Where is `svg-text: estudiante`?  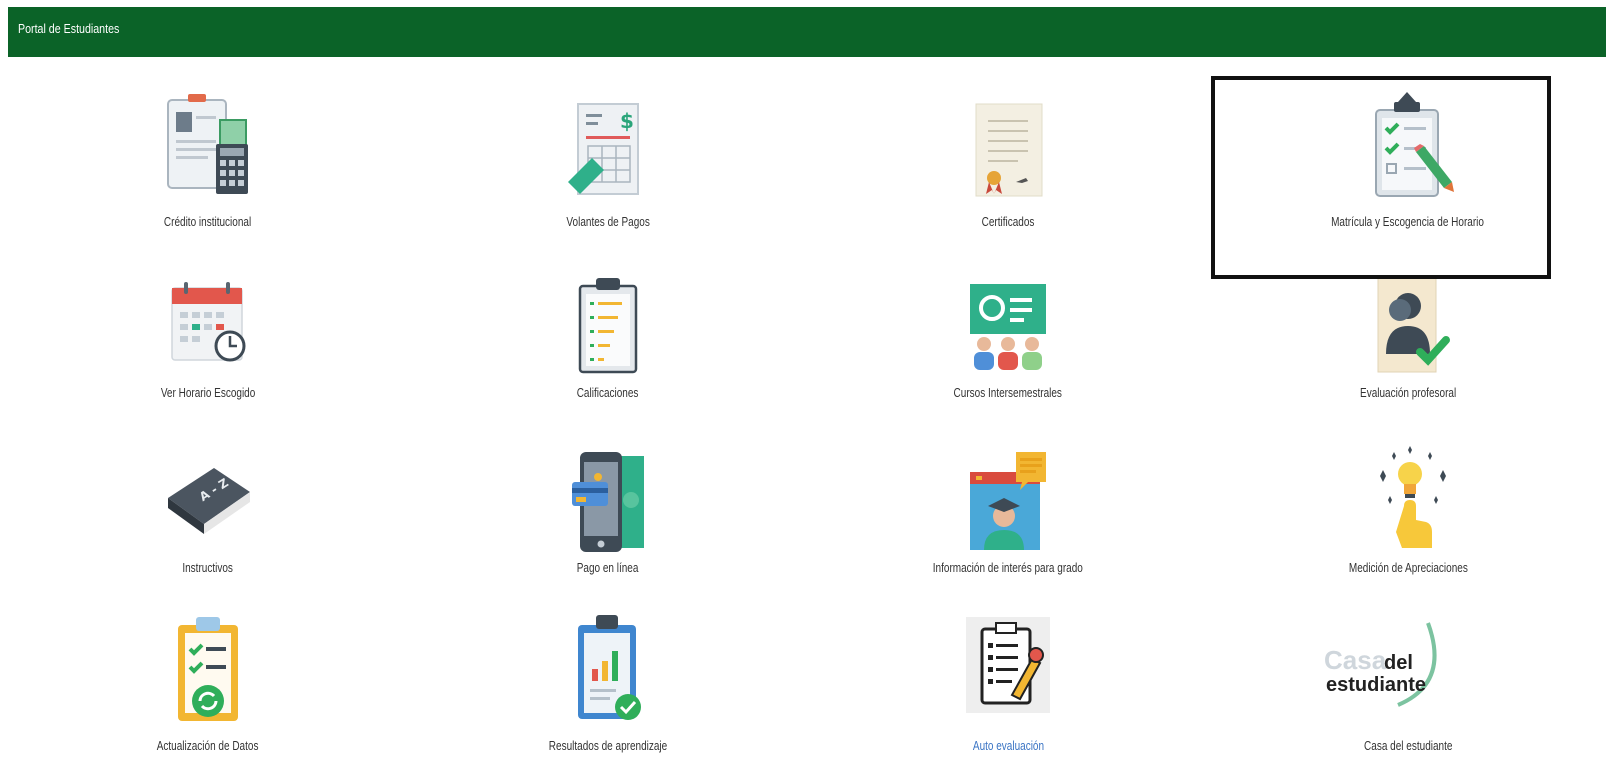
svg-text: estudiante is located at coordinates (1376, 685).